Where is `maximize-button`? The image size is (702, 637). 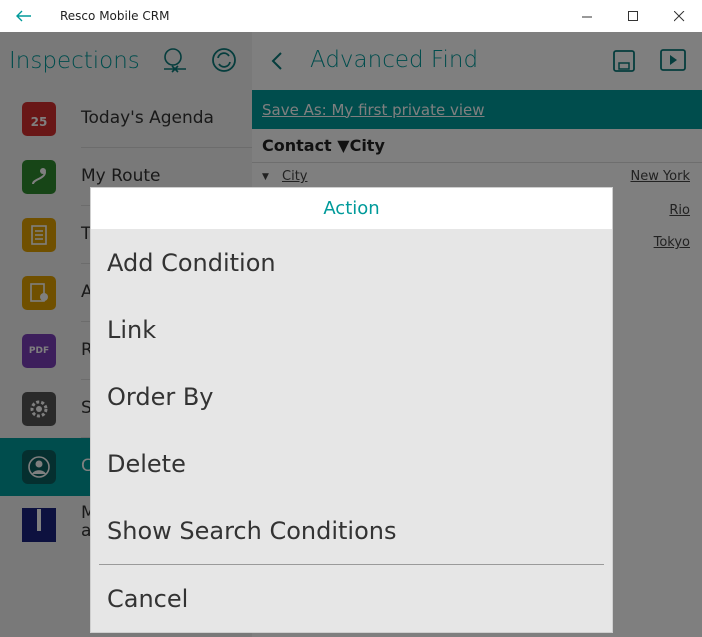
maximize-button is located at coordinates (633, 16).